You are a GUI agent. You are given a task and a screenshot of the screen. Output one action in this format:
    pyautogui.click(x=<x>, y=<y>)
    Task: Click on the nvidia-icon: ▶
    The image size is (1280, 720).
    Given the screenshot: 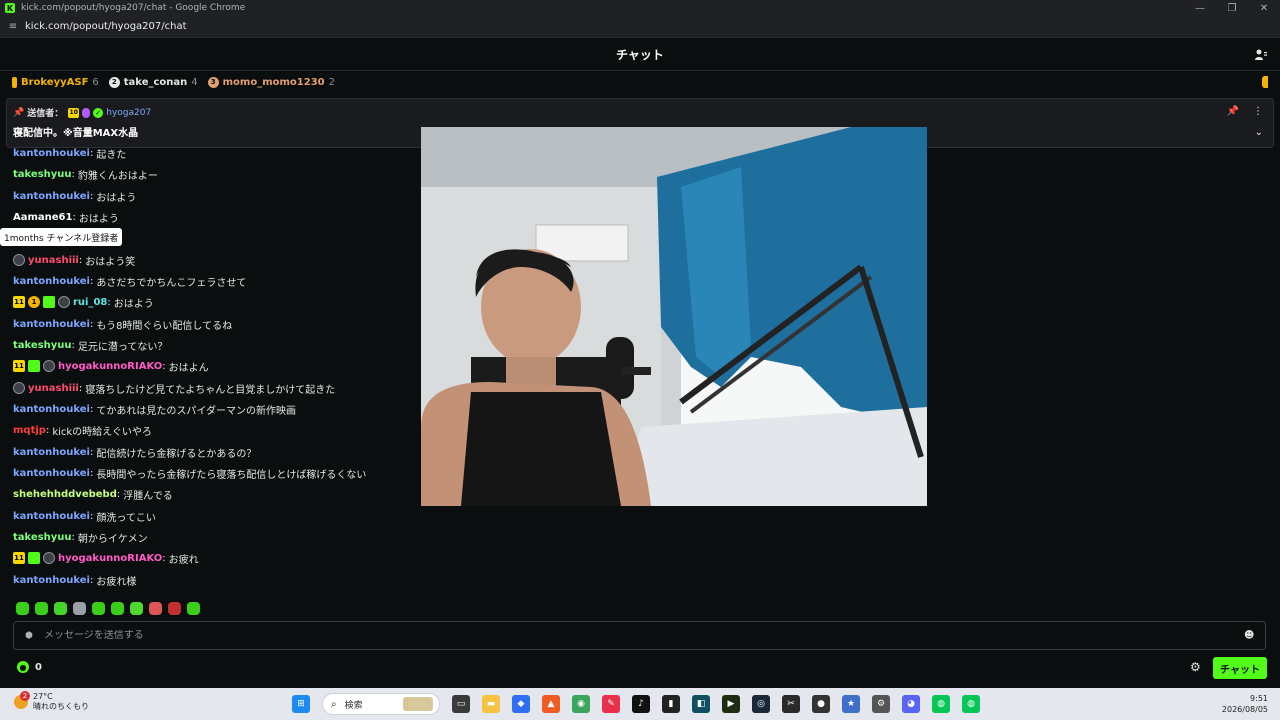 What is the action you would take?
    pyautogui.click(x=731, y=704)
    